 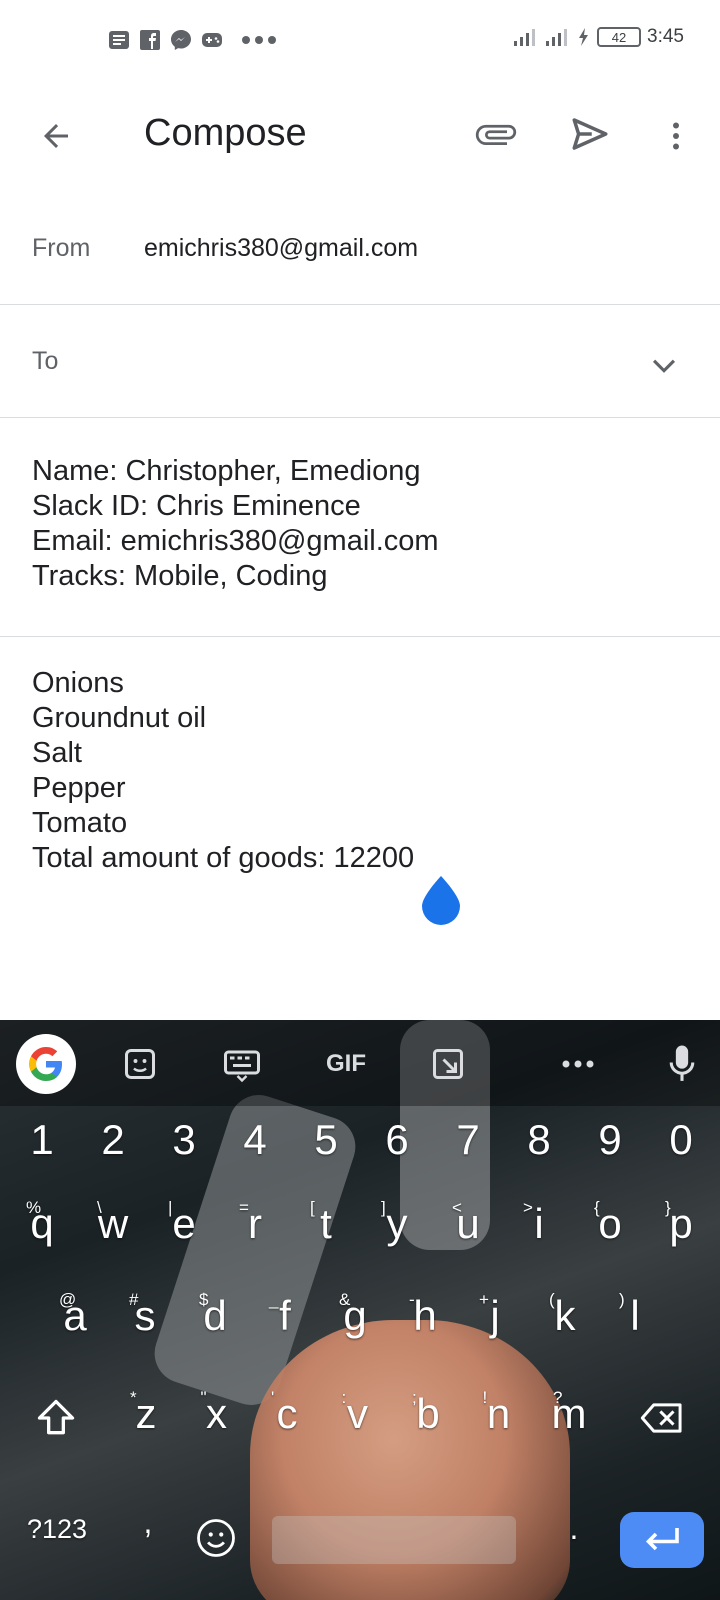 I want to click on shift-icon, so click(x=56, y=1417).